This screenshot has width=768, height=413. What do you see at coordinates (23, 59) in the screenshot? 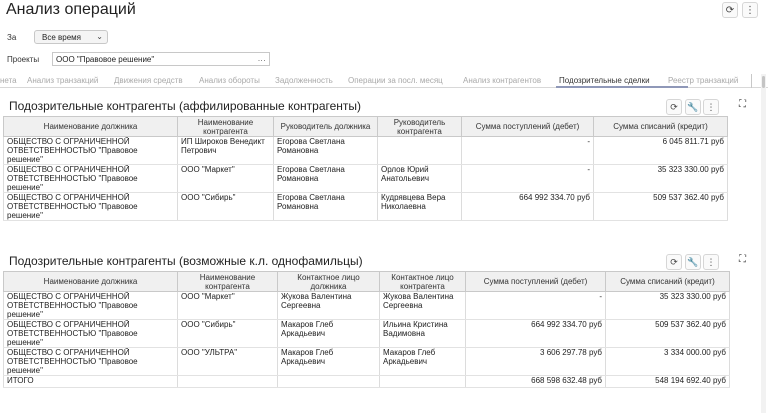
I see `projects-label: Проекты` at bounding box center [23, 59].